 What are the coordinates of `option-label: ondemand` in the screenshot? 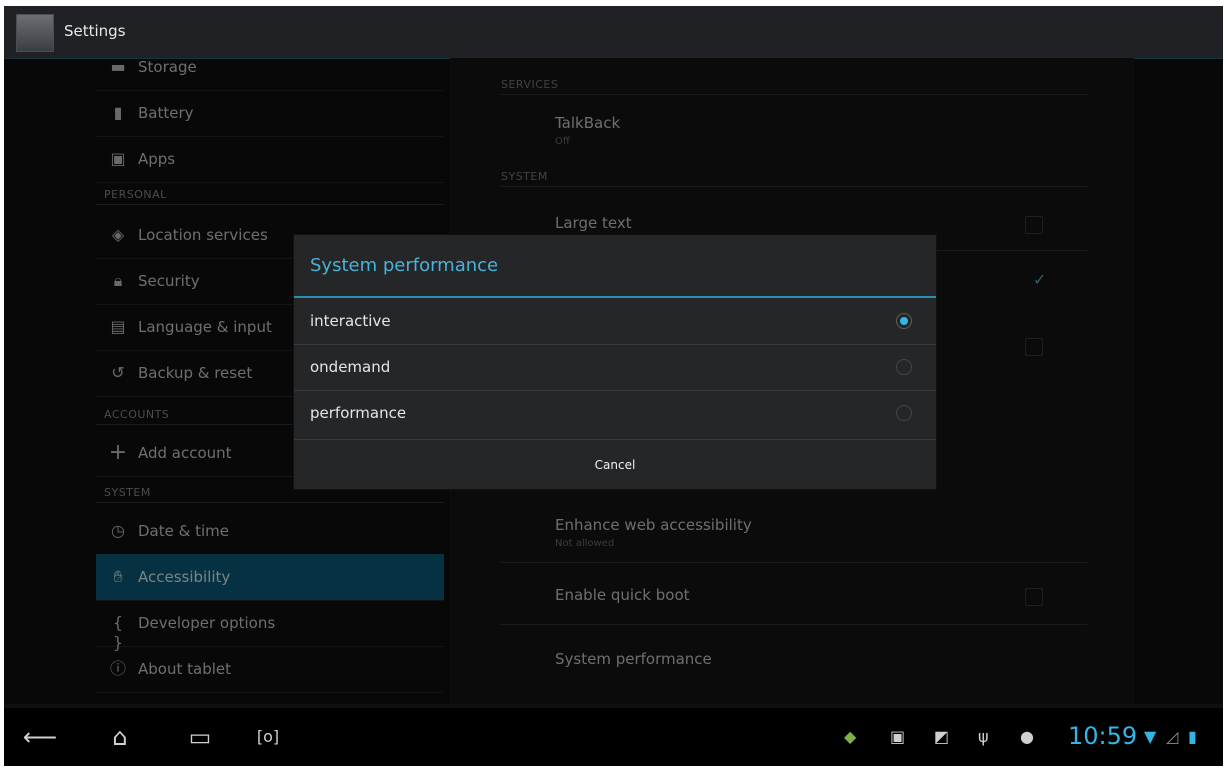 It's located at (350, 367).